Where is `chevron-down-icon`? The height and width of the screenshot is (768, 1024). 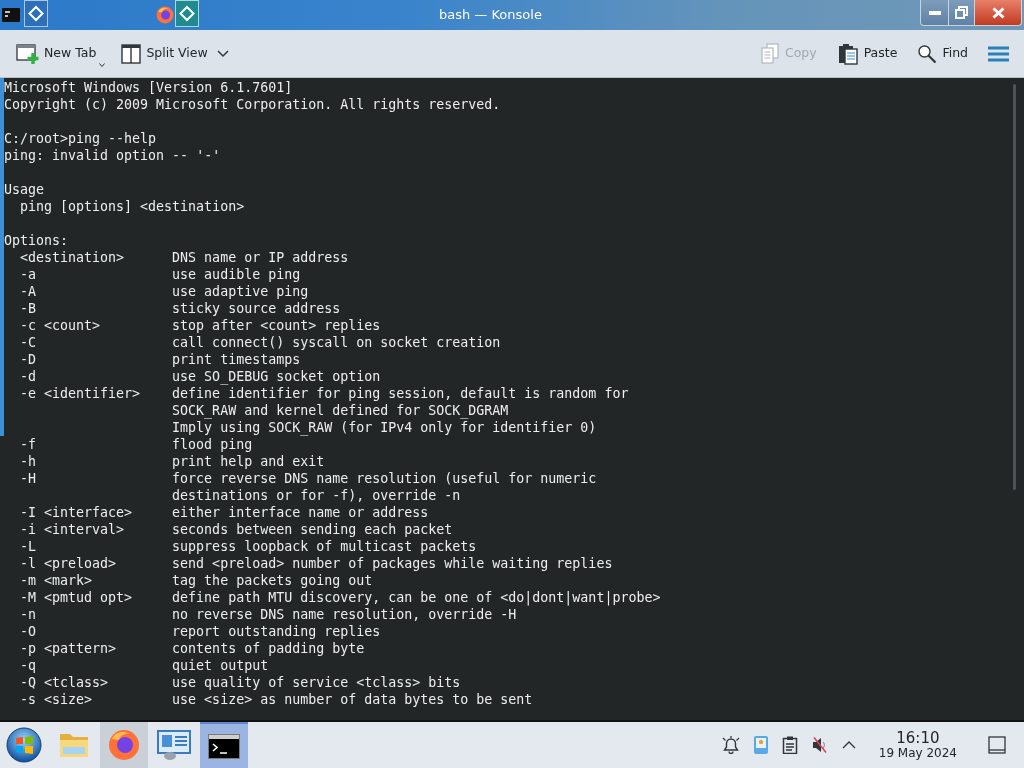 chevron-down-icon is located at coordinates (222, 53).